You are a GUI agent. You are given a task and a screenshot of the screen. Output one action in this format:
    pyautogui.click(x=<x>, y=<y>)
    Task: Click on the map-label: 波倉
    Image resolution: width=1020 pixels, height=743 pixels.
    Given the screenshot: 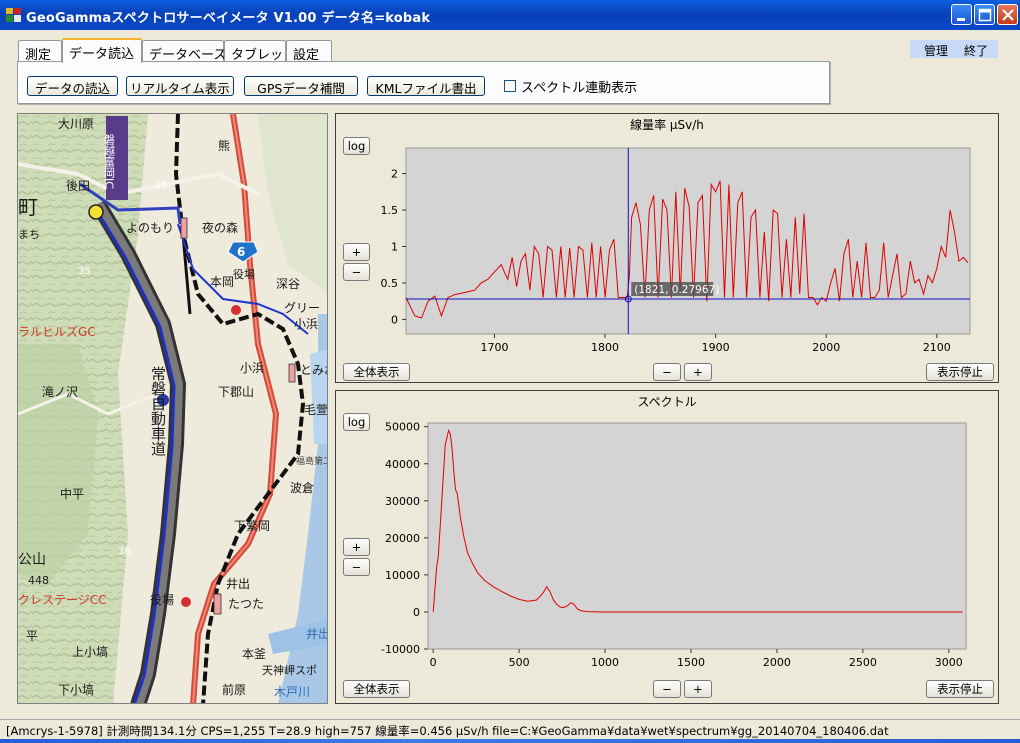 What is the action you would take?
    pyautogui.click(x=302, y=487)
    